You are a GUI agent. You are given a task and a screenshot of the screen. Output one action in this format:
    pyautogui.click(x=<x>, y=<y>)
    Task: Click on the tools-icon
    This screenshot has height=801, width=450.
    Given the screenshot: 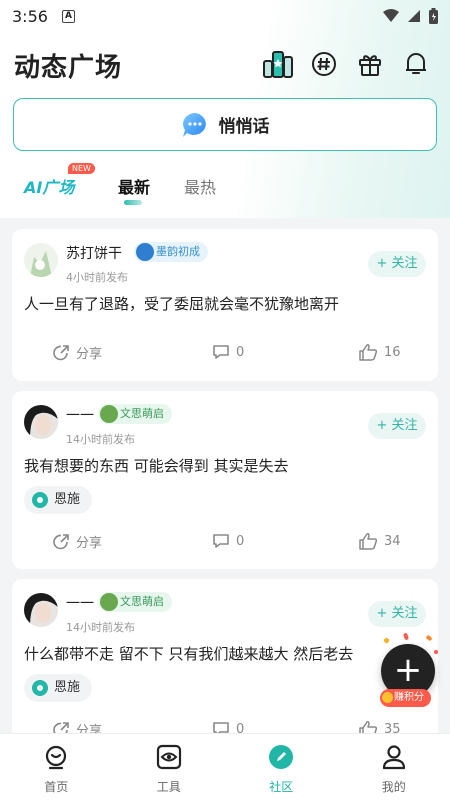 What is the action you would take?
    pyautogui.click(x=168, y=757)
    